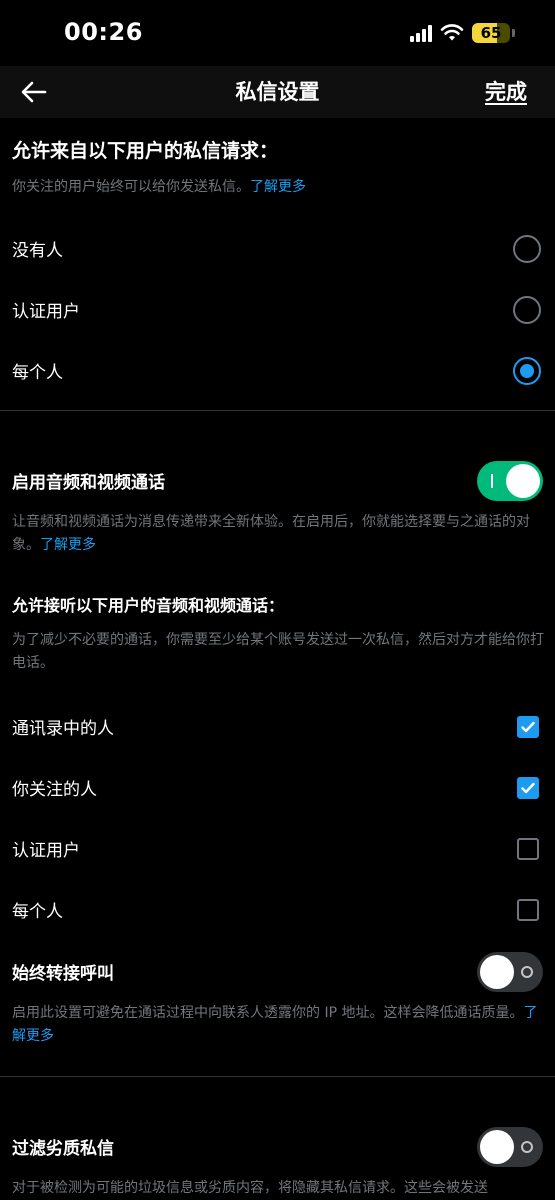 This screenshot has width=555, height=1200. I want to click on done-button: 完成, so click(506, 91).